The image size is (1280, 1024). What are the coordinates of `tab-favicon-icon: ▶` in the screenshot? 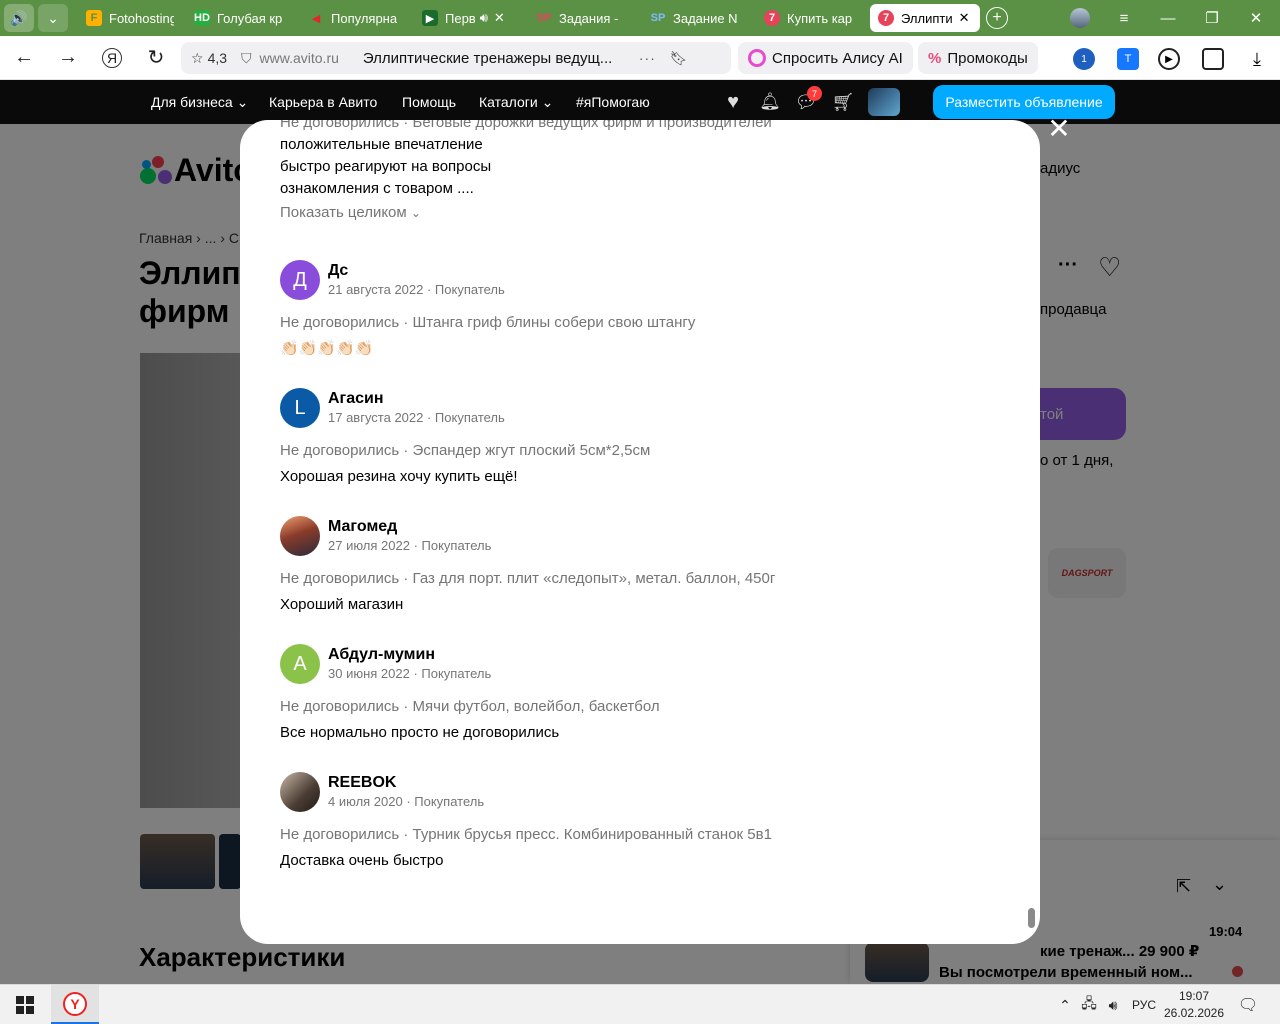 It's located at (430, 18).